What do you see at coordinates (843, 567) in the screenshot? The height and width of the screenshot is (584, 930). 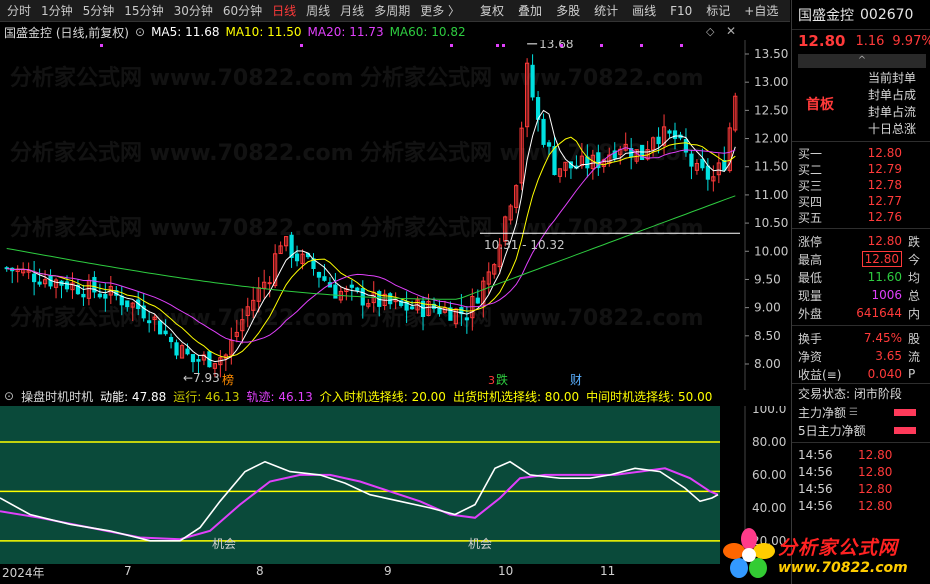 I see `logo-url: www.70822.com` at bounding box center [843, 567].